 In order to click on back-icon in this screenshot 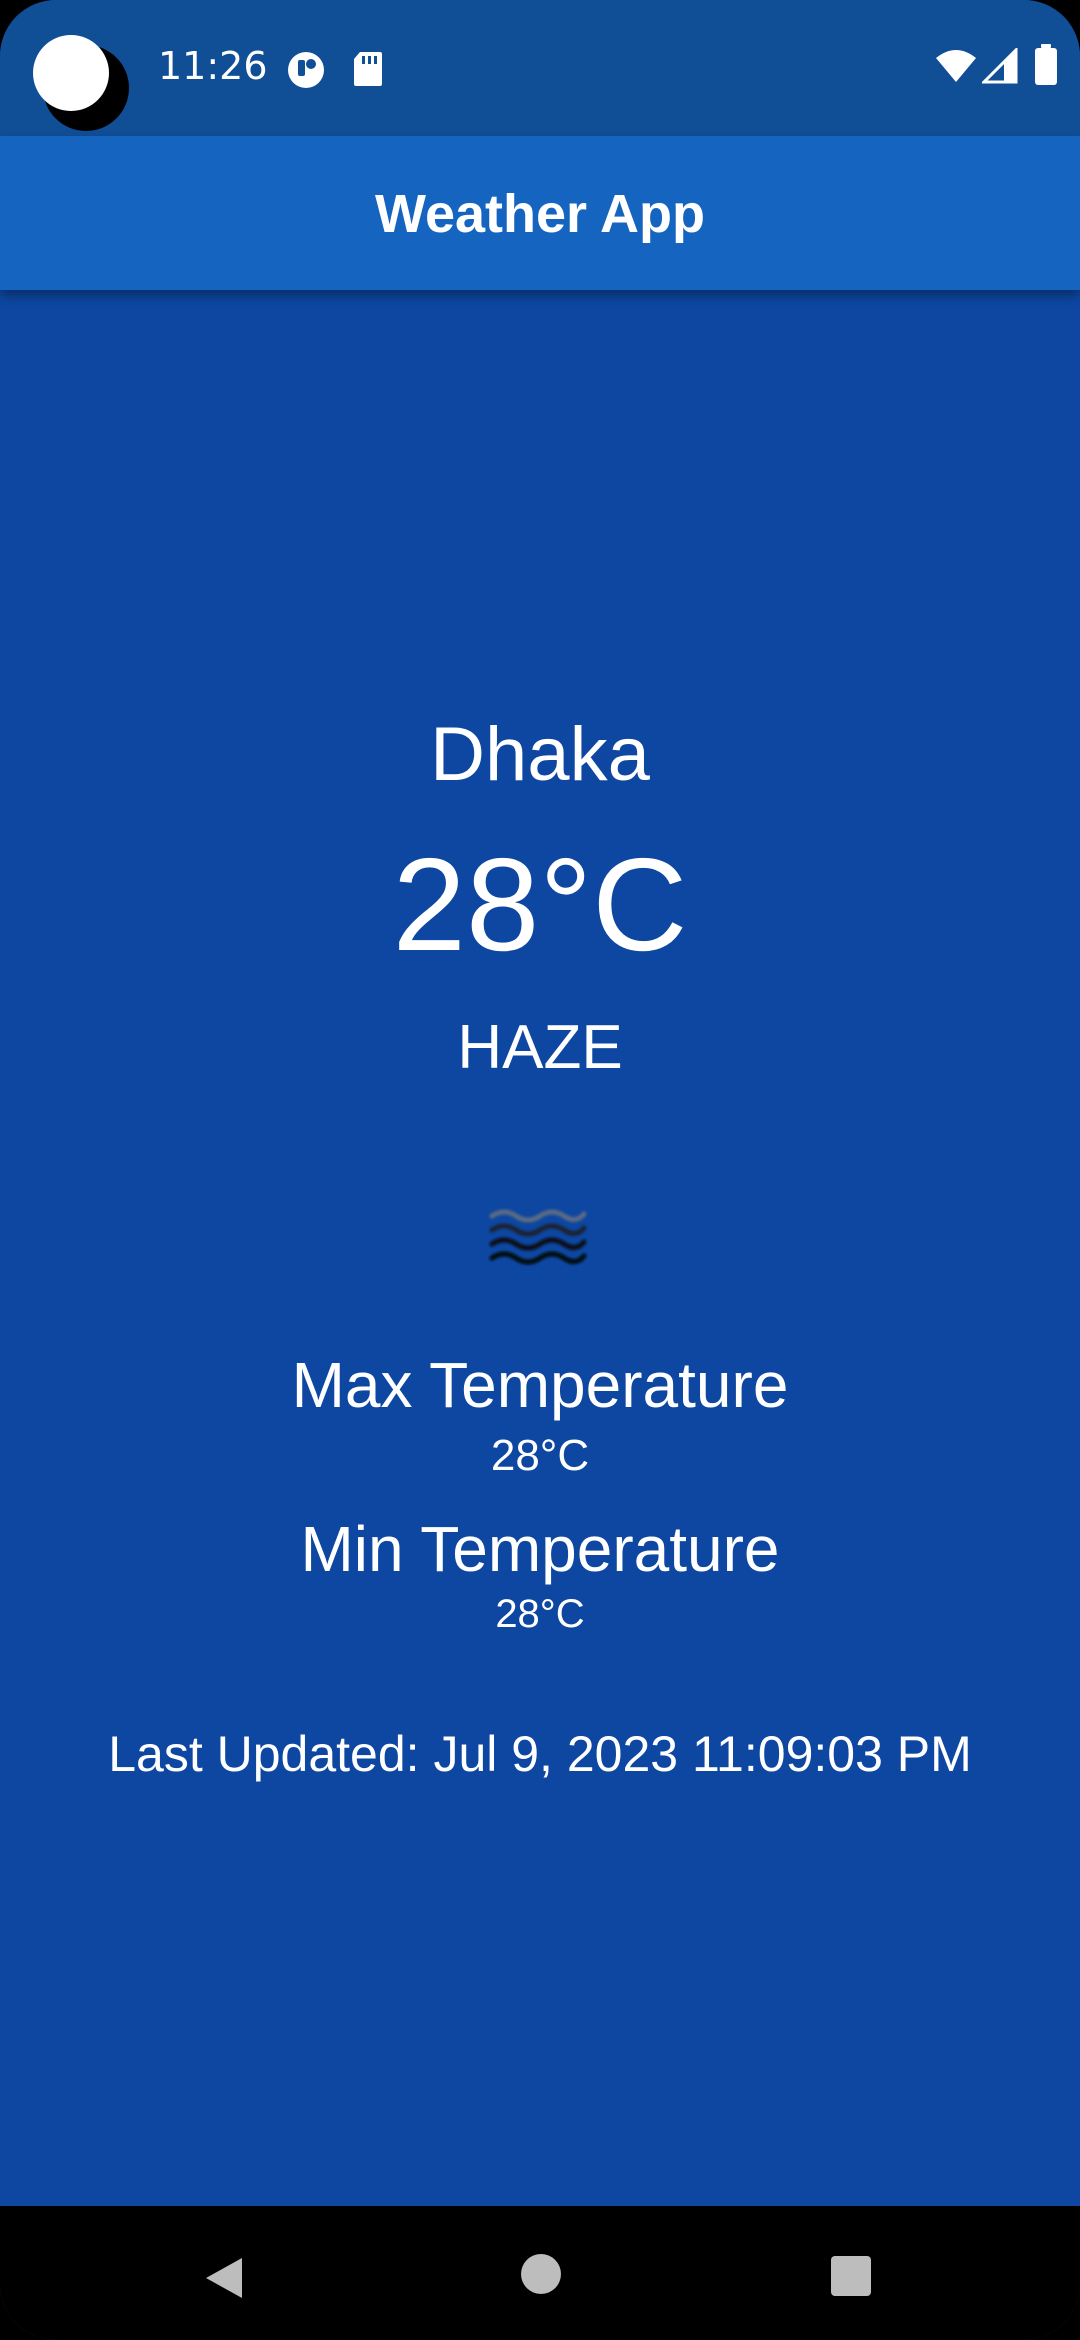, I will do `click(224, 2278)`.